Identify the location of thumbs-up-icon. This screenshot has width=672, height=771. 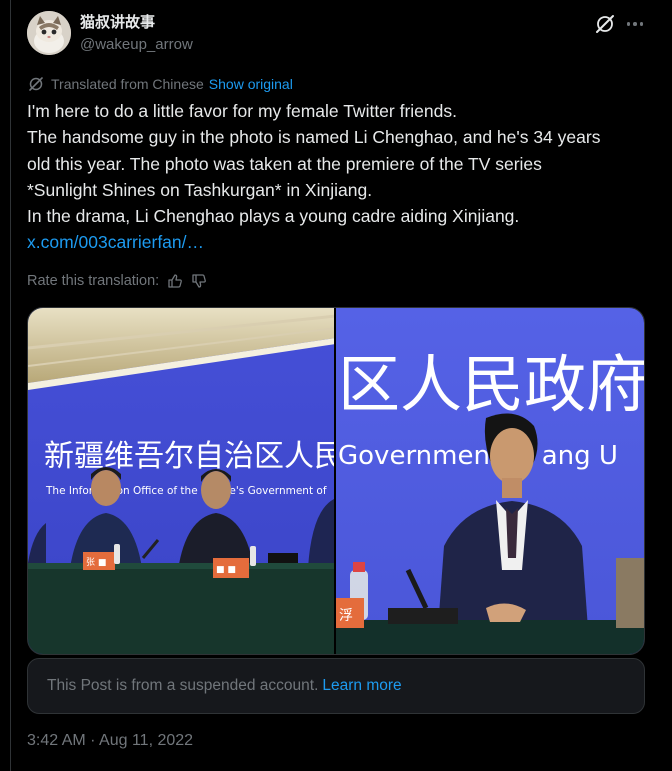
(175, 281).